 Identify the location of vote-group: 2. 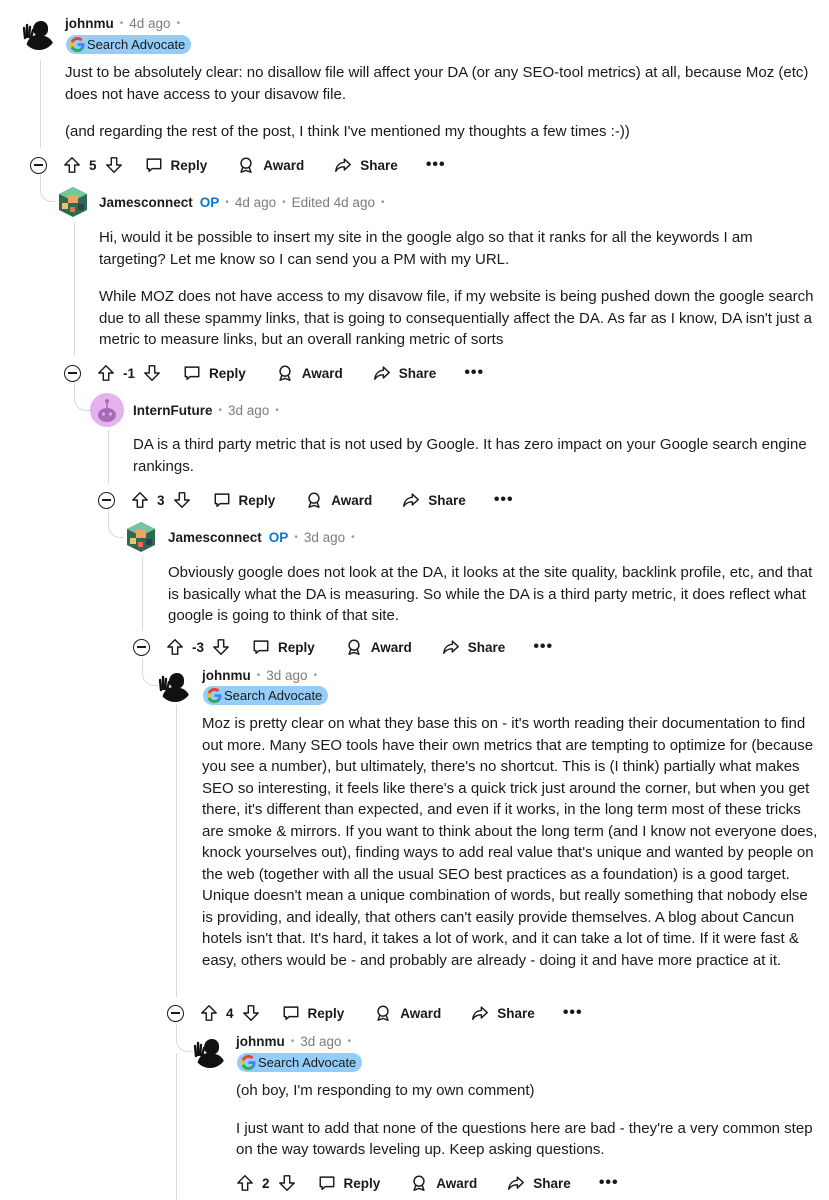
(266, 1183).